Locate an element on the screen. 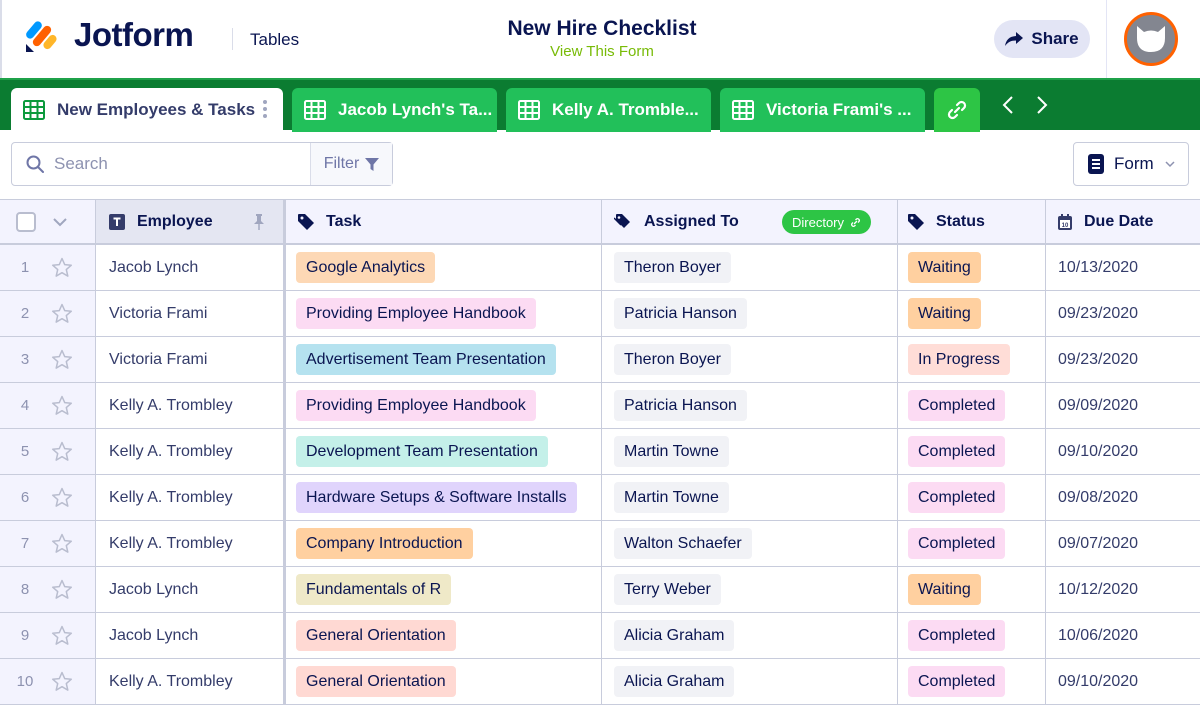  task-chip: Advertisement Team Presentation is located at coordinates (426, 359).